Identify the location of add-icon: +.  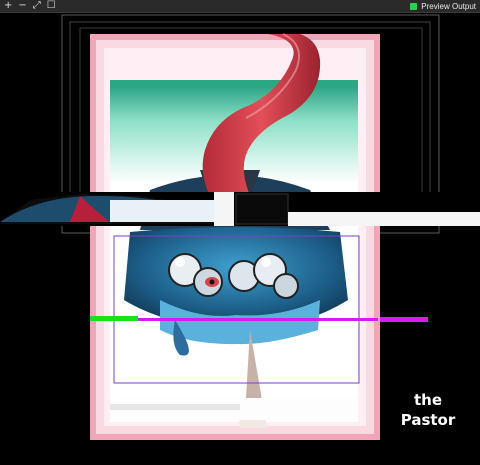
(8, 6).